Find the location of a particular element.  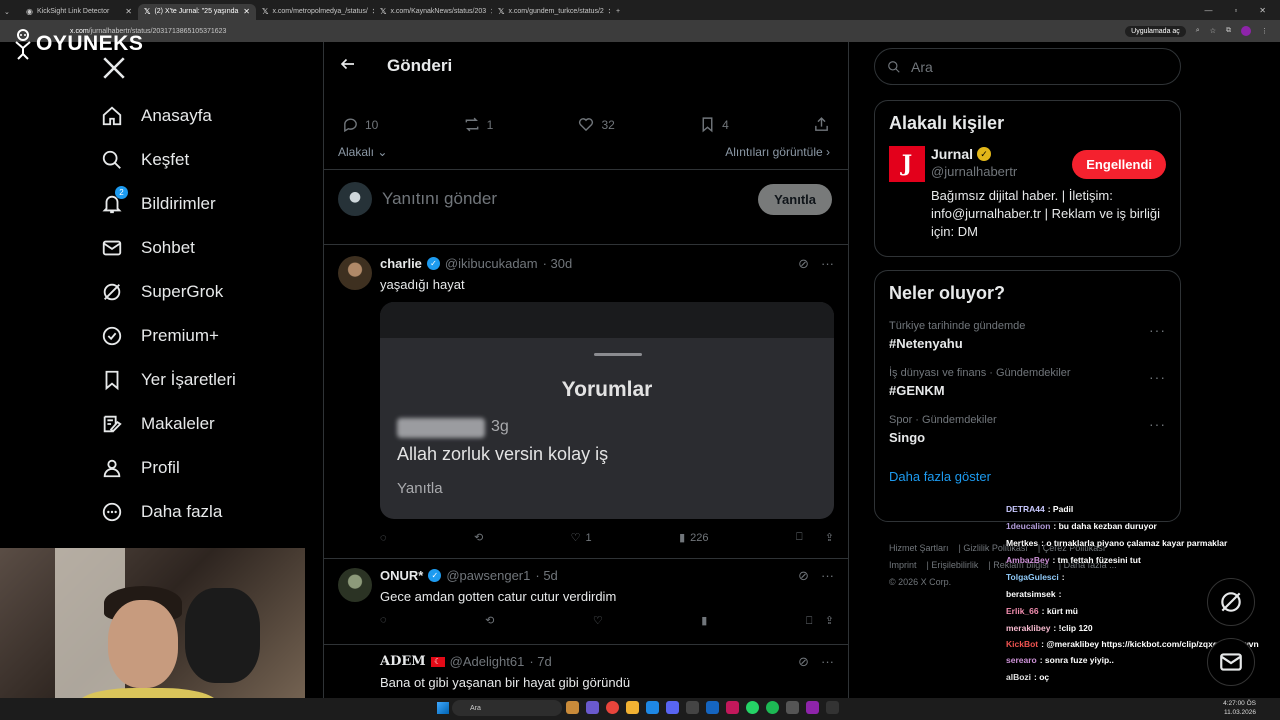

maximize-icon: ▫ is located at coordinates (1235, 10).